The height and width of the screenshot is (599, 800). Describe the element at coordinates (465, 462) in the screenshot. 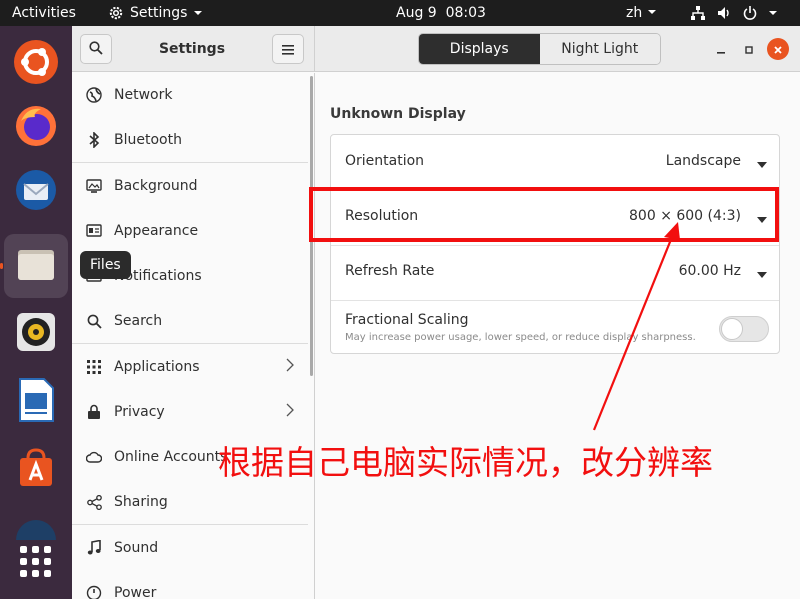

I see `annotation-text: 根据自己电脑实际情况，改分辨率` at that location.